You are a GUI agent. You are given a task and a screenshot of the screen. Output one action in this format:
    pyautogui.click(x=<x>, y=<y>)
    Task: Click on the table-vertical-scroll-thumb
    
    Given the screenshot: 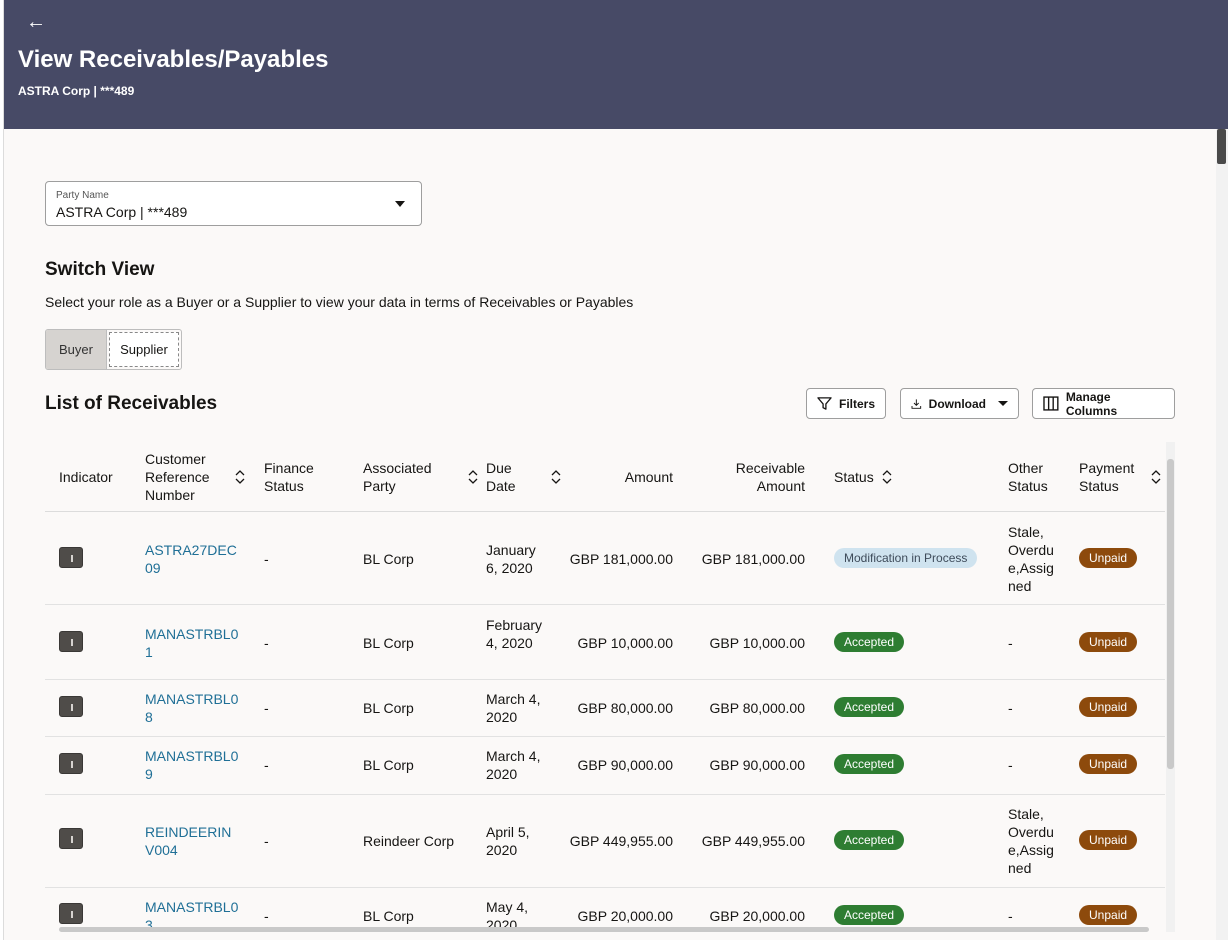 What is the action you would take?
    pyautogui.click(x=1170, y=614)
    